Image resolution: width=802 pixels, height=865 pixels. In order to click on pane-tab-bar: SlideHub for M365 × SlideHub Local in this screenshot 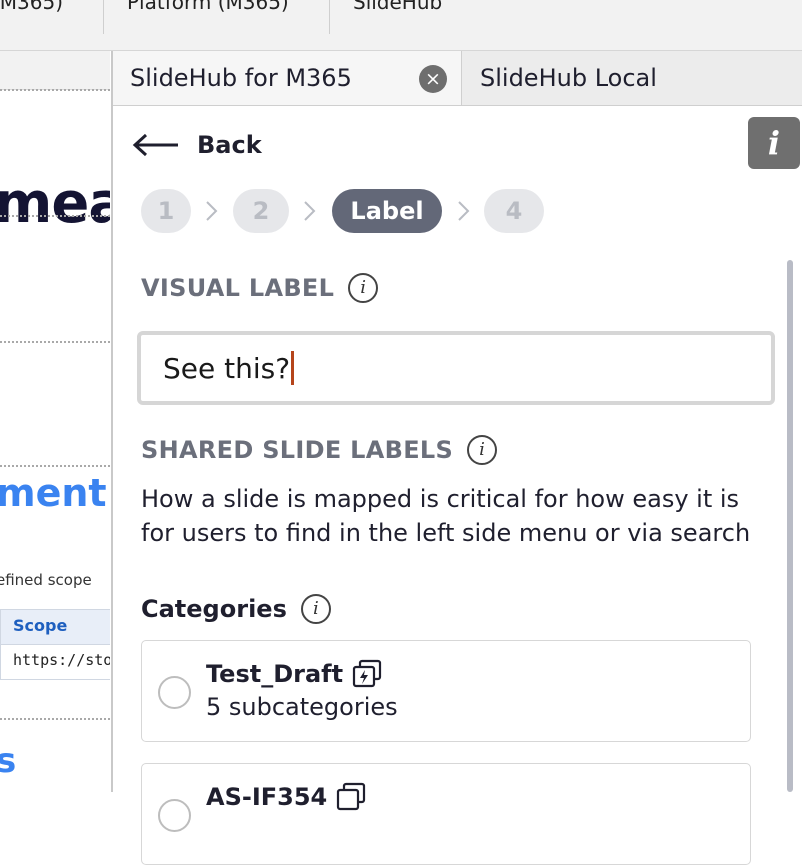, I will do `click(457, 78)`.